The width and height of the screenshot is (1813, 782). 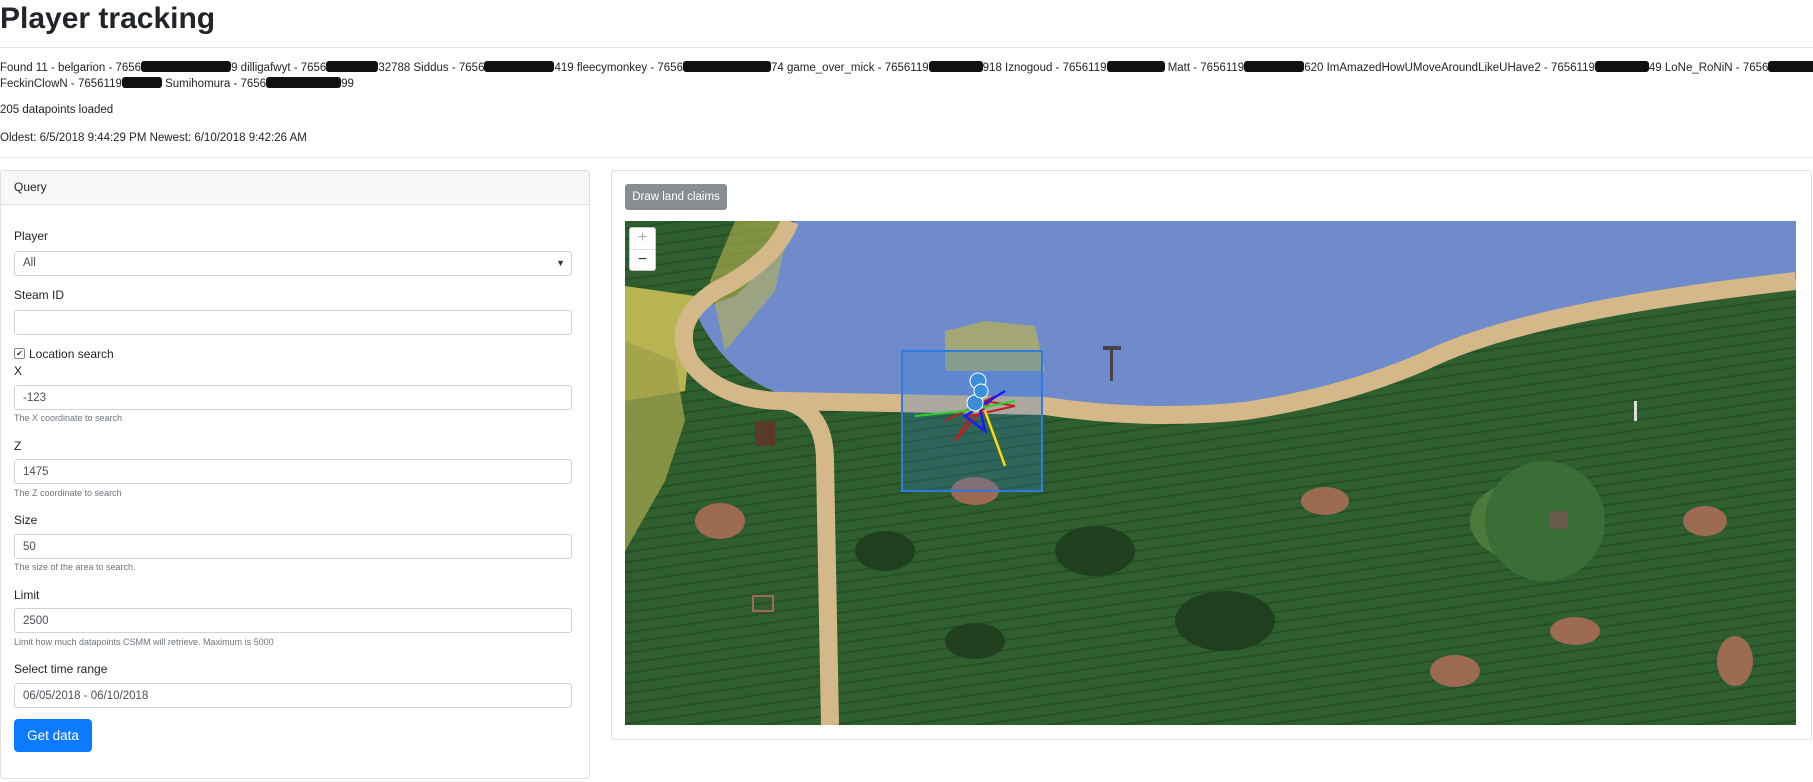 I want to click on datapoints-count: 205 datapoints loaded, so click(x=57, y=110).